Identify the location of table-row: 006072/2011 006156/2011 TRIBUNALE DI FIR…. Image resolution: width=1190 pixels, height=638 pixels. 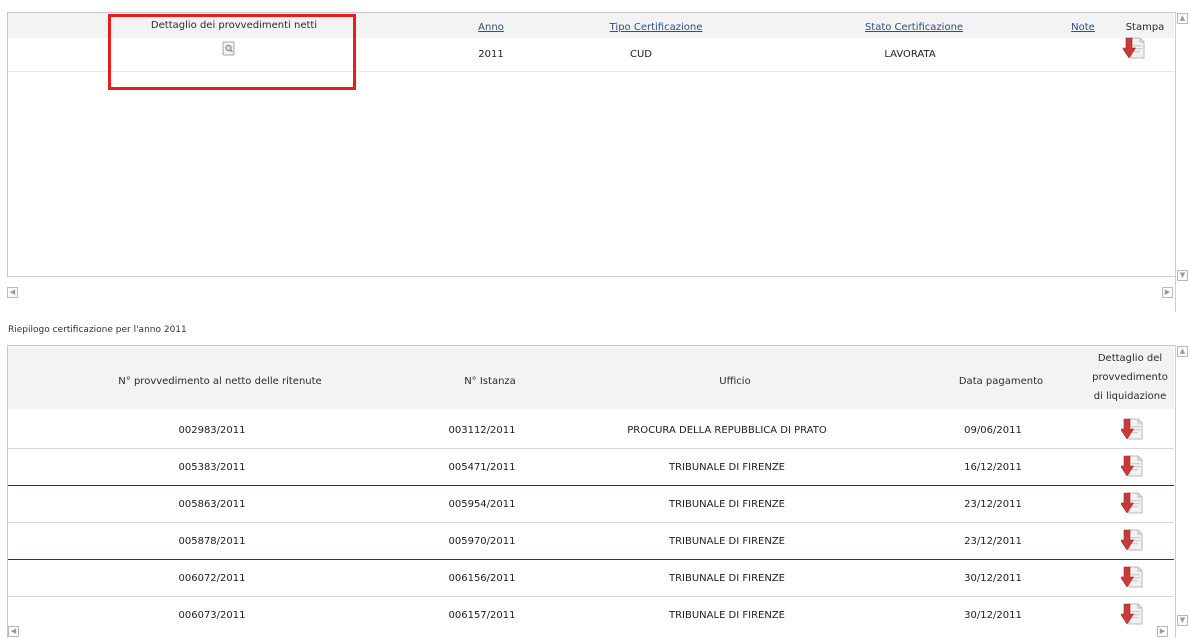
(591, 578).